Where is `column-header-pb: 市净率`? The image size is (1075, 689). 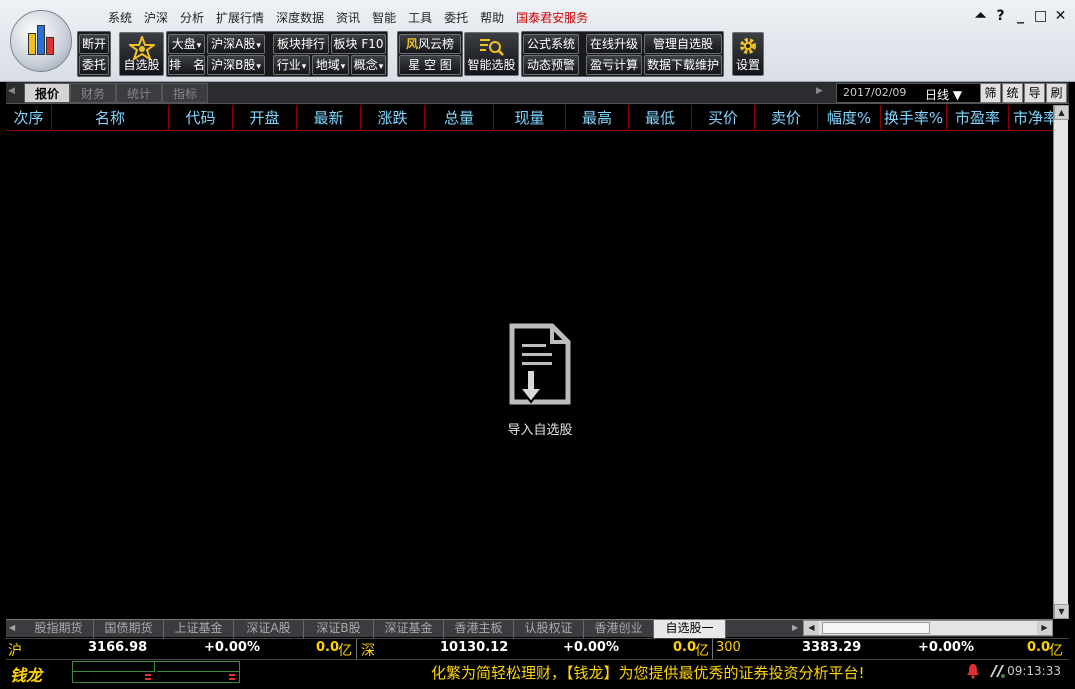
column-header-pb: 市净率 is located at coordinates (1031, 117).